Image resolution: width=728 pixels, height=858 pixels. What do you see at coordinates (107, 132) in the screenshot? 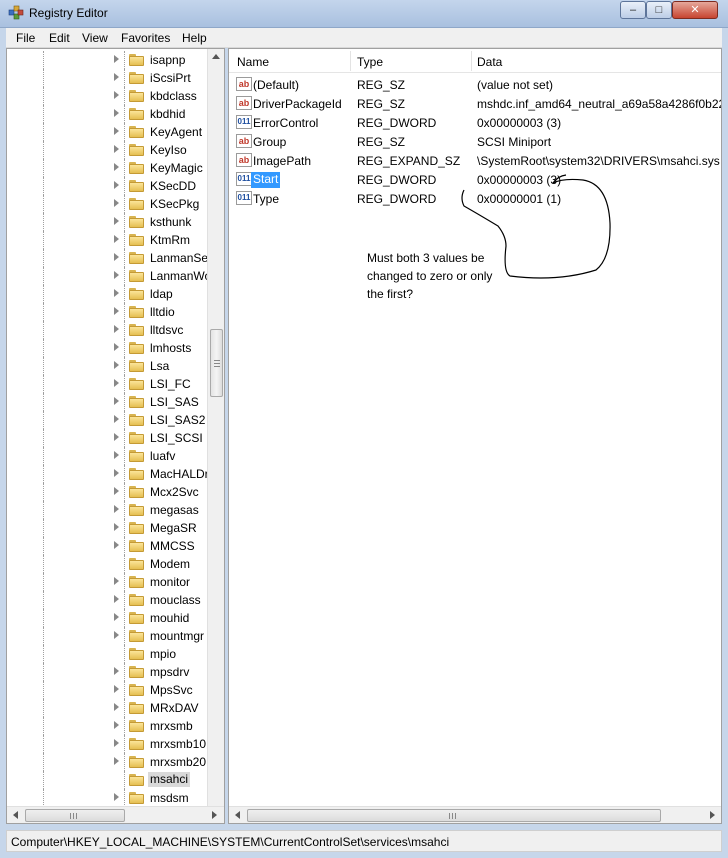
I see `tree-item-keyagent: KeyAgent` at bounding box center [107, 132].